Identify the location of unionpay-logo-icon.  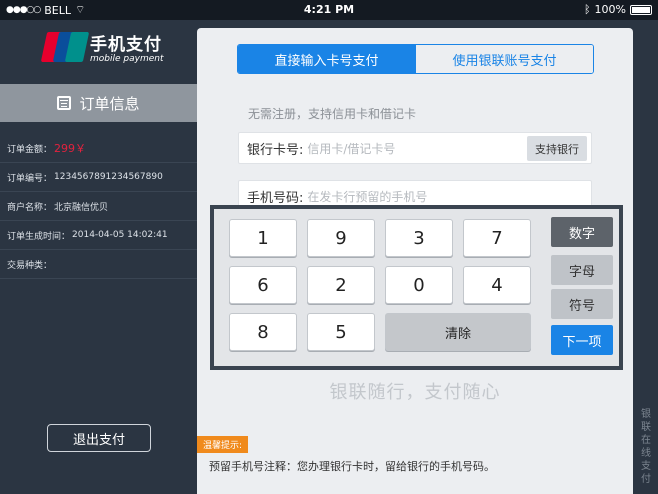
(65, 47).